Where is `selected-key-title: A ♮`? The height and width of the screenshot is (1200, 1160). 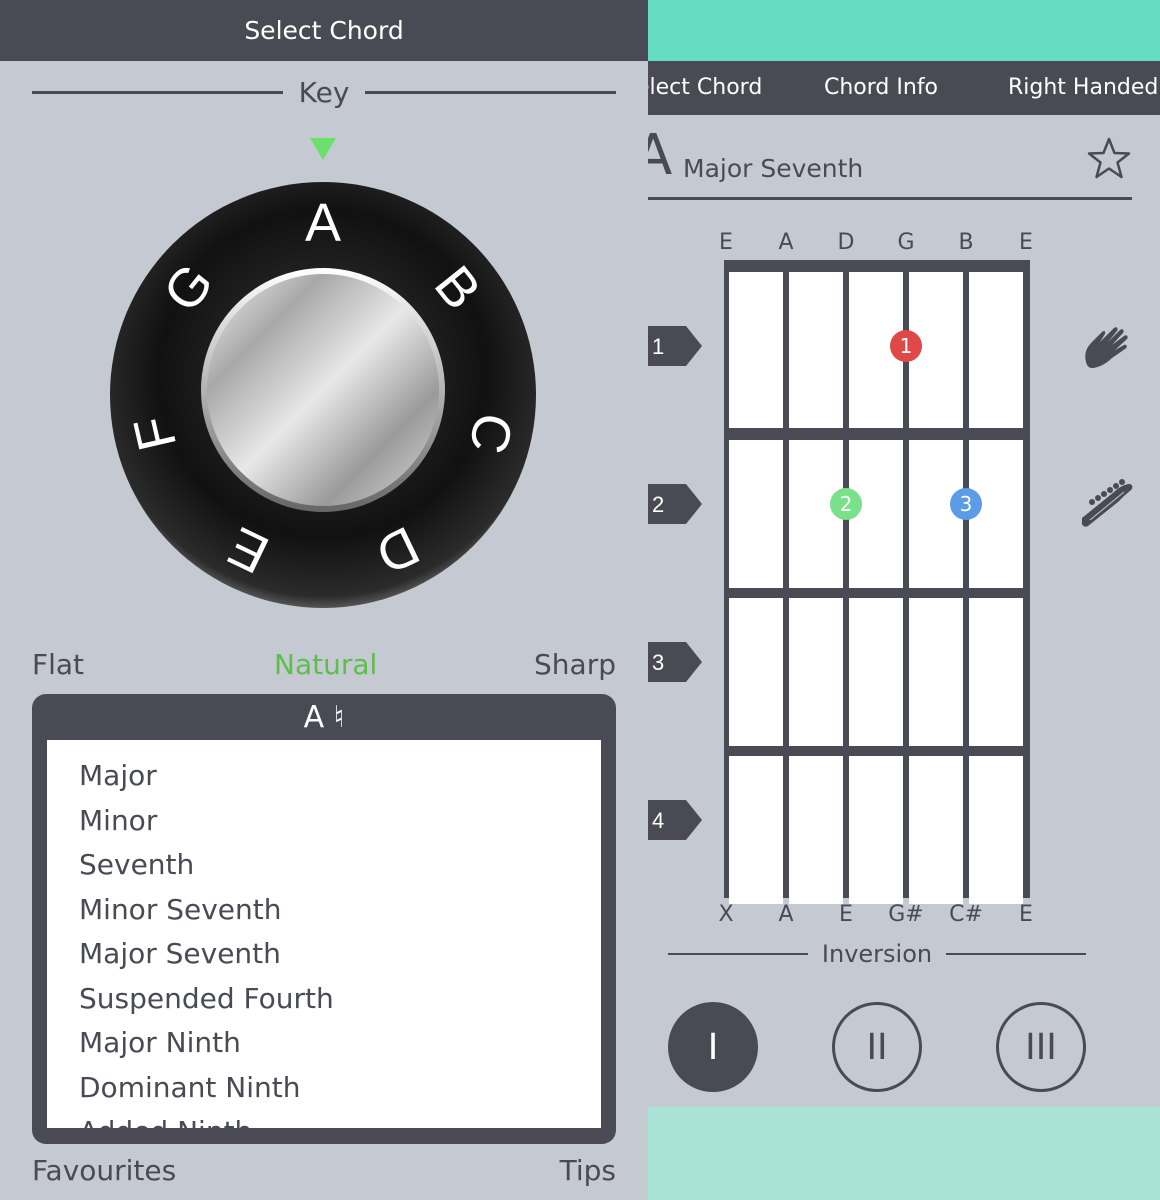
selected-key-title: A ♮ is located at coordinates (324, 717).